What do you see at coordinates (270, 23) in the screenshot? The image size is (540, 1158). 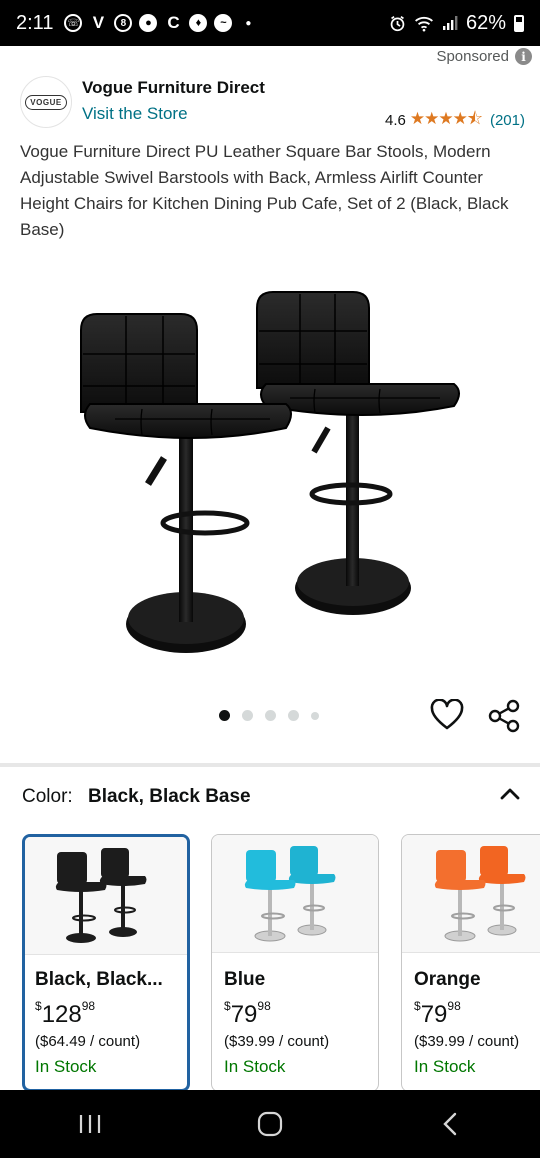 I see `status-bar: 2:11 ☏ V 8 ● C ♦ ~ ● 62%` at bounding box center [270, 23].